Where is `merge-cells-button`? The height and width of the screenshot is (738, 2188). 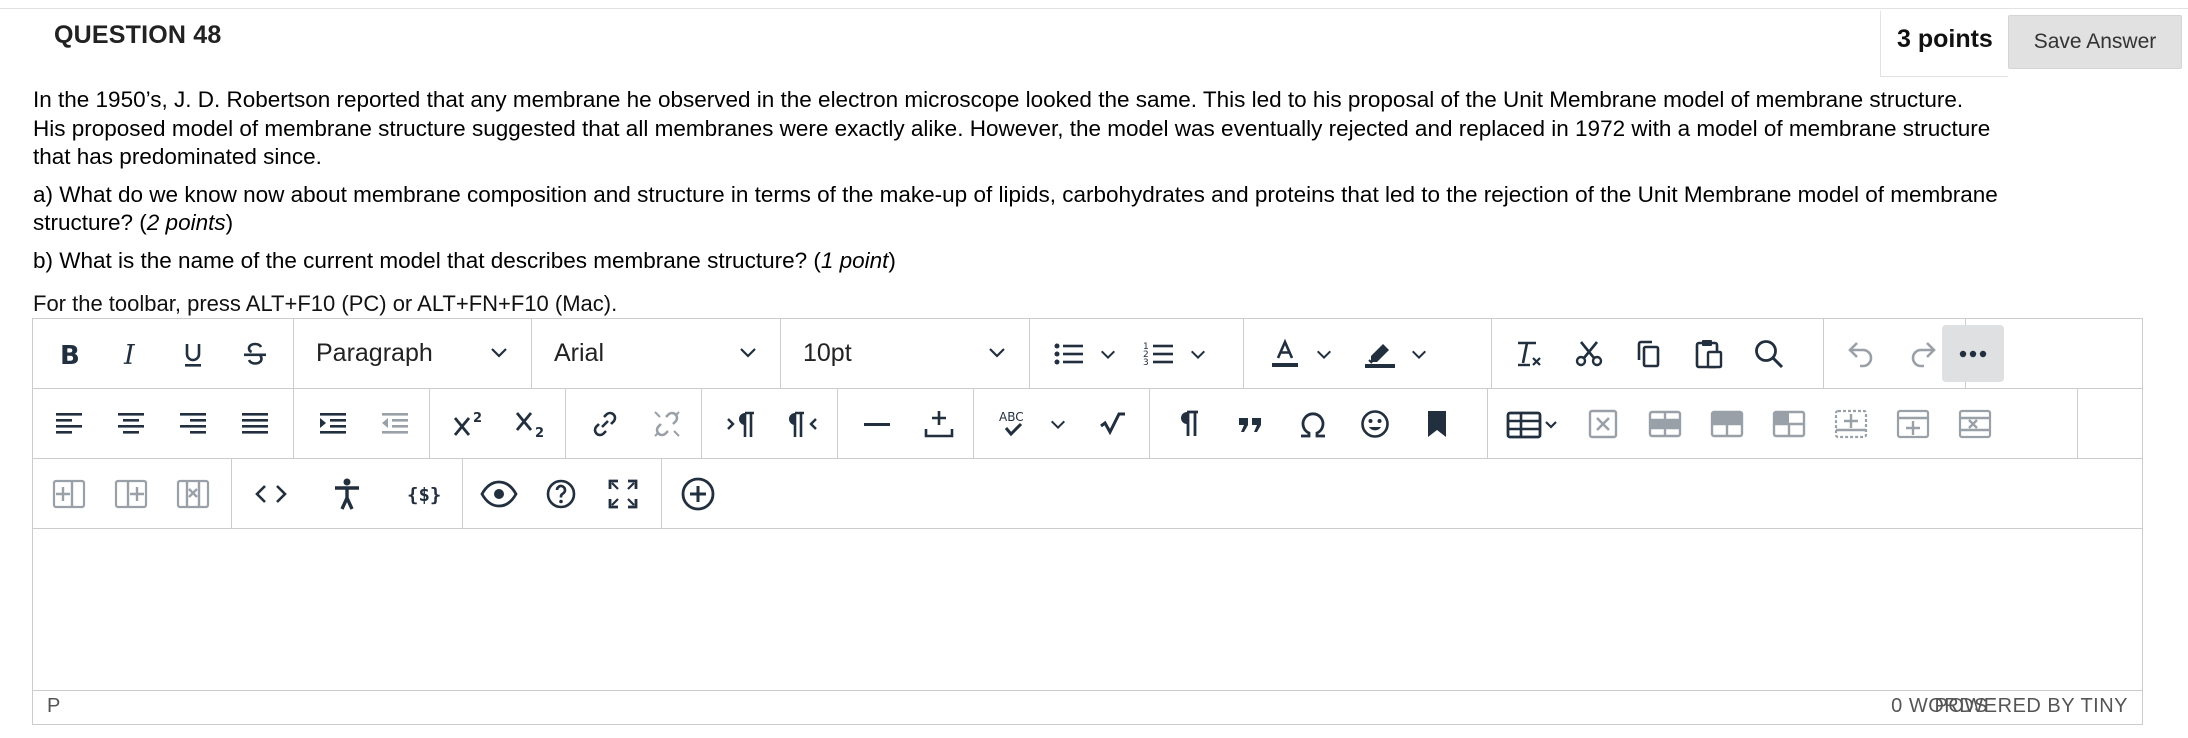 merge-cells-button is located at coordinates (1789, 423).